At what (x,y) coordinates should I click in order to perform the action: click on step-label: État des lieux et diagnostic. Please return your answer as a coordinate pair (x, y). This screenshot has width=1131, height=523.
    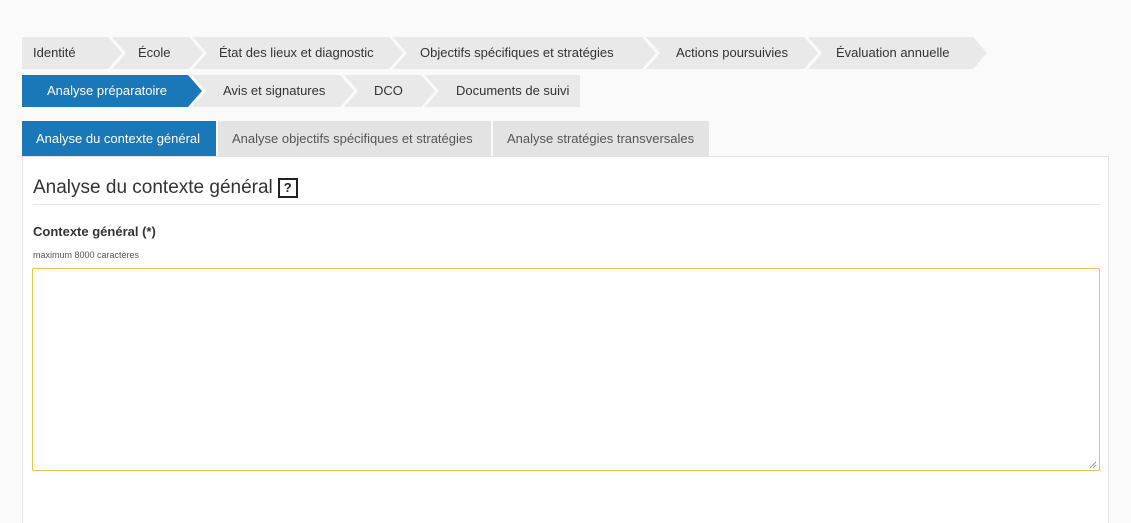
    Looking at the image, I should click on (296, 52).